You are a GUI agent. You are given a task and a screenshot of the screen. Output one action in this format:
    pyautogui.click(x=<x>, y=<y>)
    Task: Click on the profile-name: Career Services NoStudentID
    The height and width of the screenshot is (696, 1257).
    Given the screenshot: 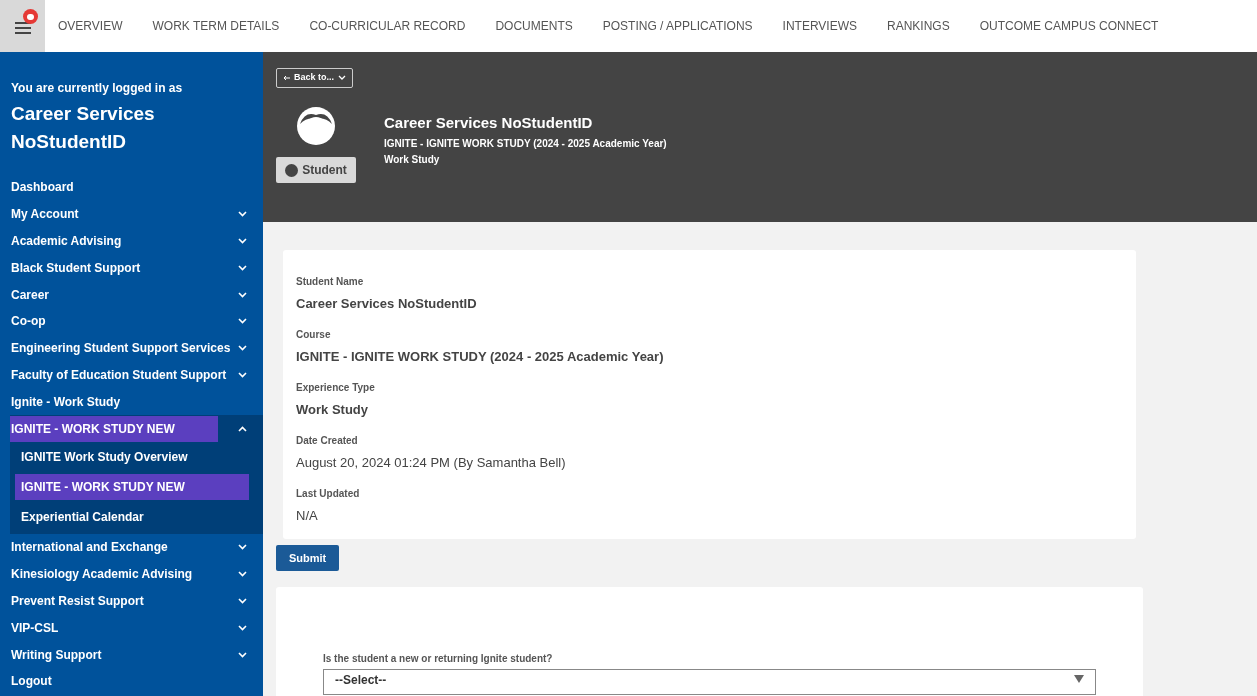 What is the action you would take?
    pyautogui.click(x=489, y=123)
    